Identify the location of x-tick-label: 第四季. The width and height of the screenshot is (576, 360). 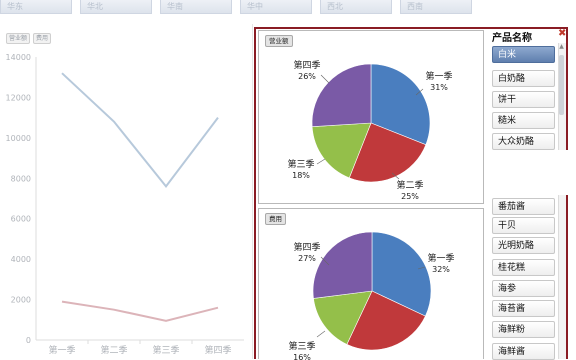
(217, 350).